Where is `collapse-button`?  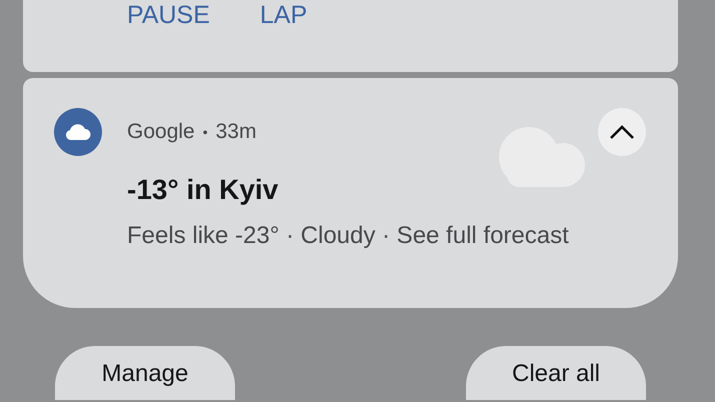 collapse-button is located at coordinates (622, 132).